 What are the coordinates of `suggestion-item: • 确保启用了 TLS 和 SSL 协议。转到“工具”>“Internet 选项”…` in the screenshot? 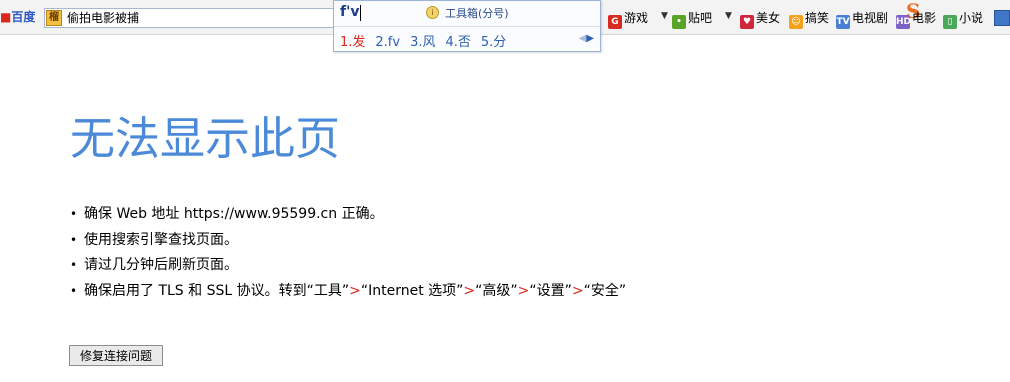 It's located at (348, 290).